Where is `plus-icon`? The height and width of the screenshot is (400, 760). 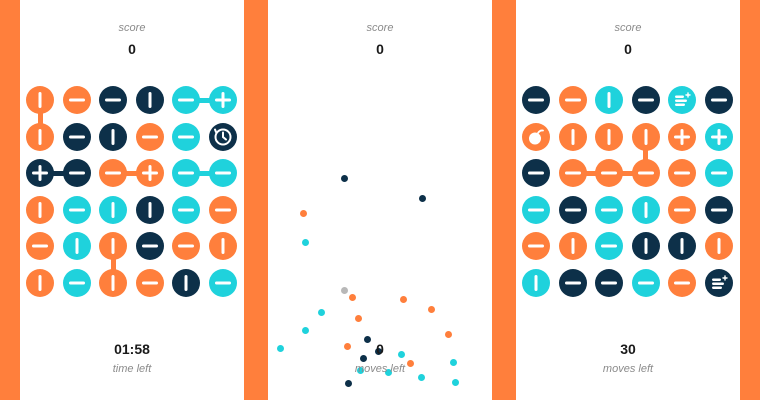
plus-icon is located at coordinates (719, 136).